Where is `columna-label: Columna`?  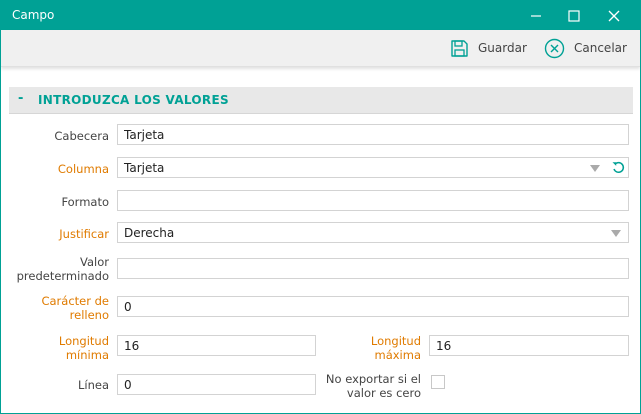
columna-label: Columna is located at coordinates (83, 169).